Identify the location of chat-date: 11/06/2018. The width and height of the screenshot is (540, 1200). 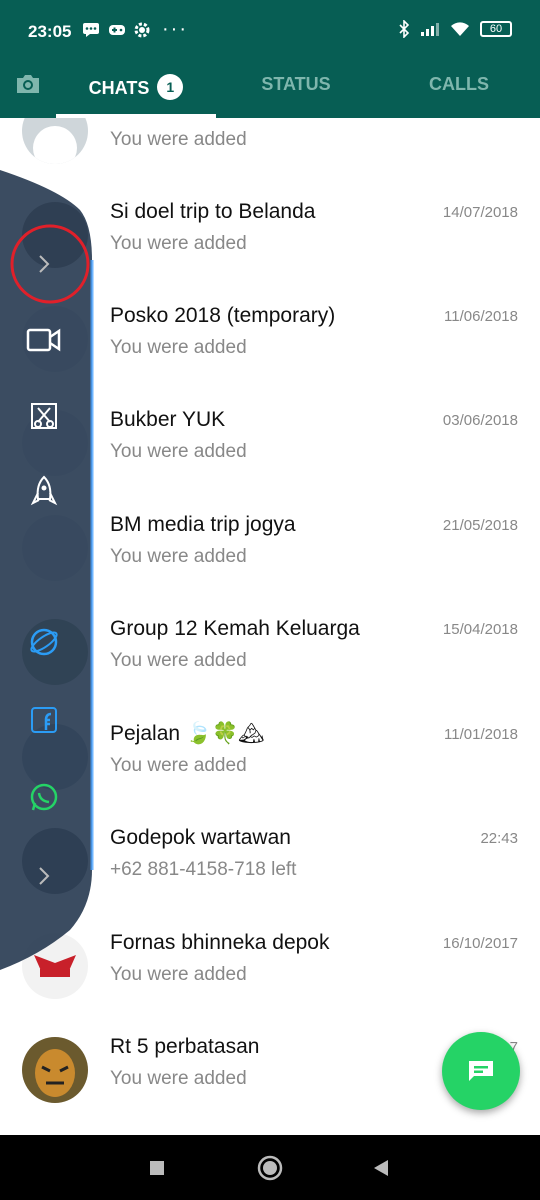
(481, 316).